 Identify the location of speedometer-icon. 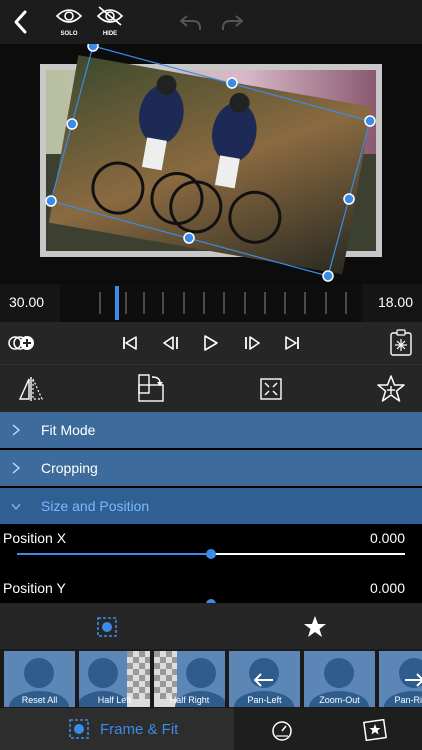
(282, 731).